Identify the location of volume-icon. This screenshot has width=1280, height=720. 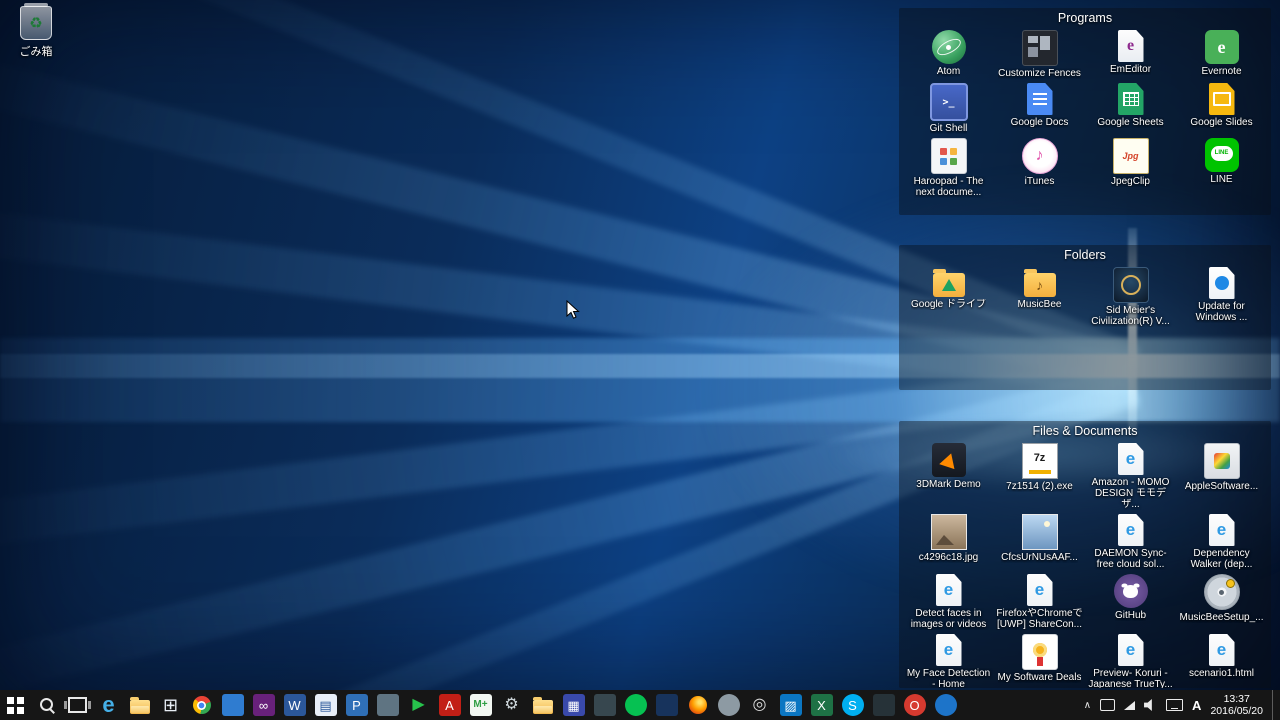
(1148, 705).